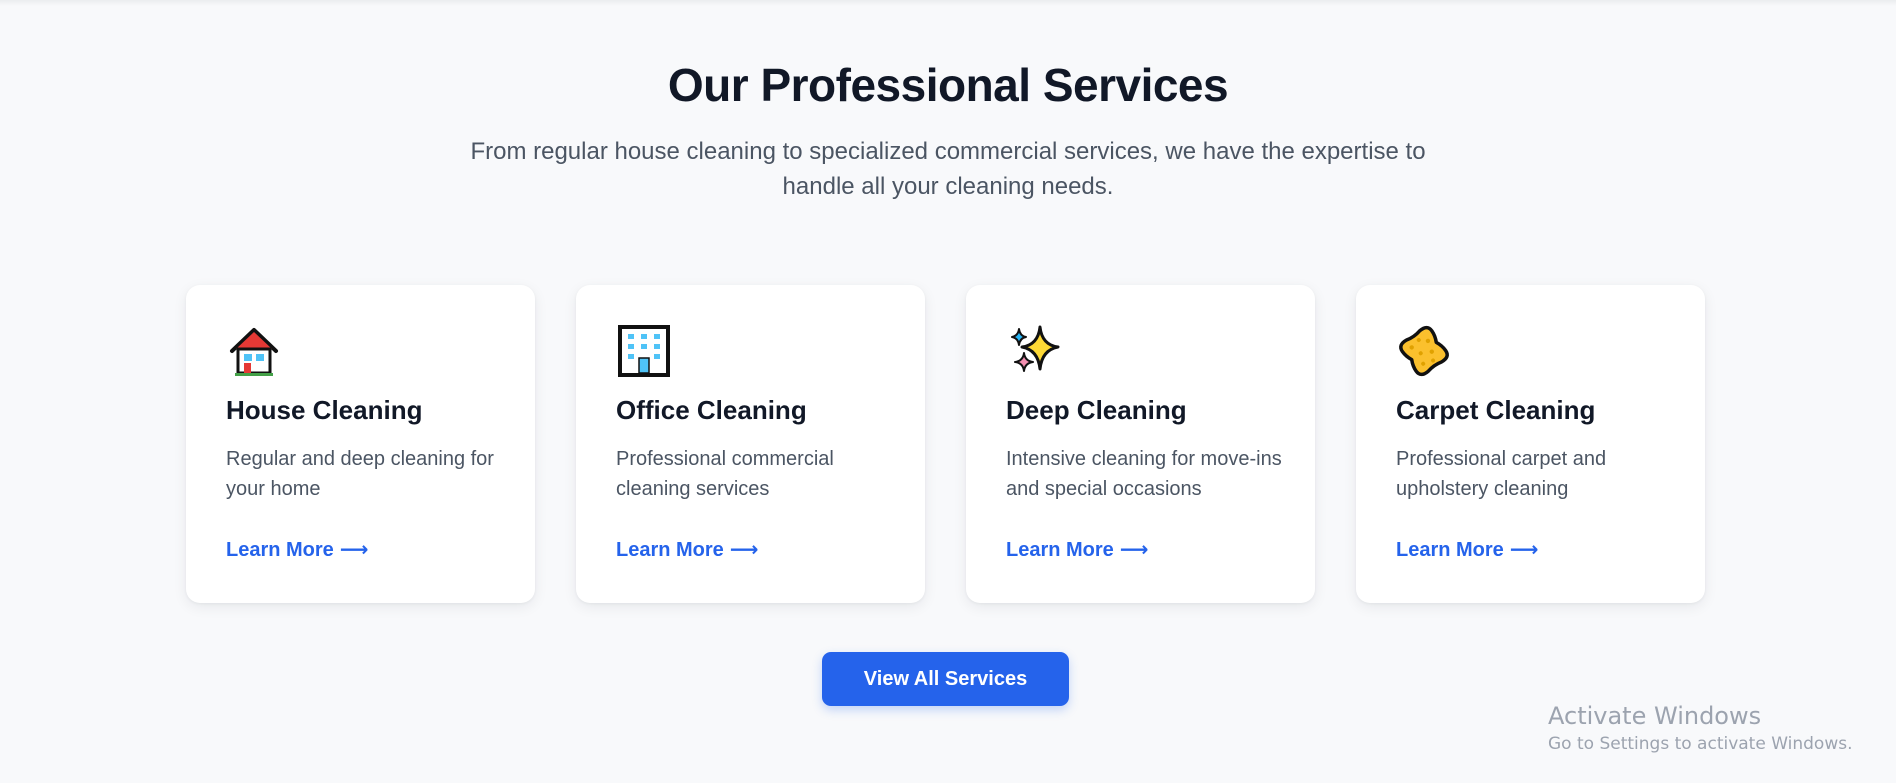  I want to click on sparkles-icon, so click(1034, 351).